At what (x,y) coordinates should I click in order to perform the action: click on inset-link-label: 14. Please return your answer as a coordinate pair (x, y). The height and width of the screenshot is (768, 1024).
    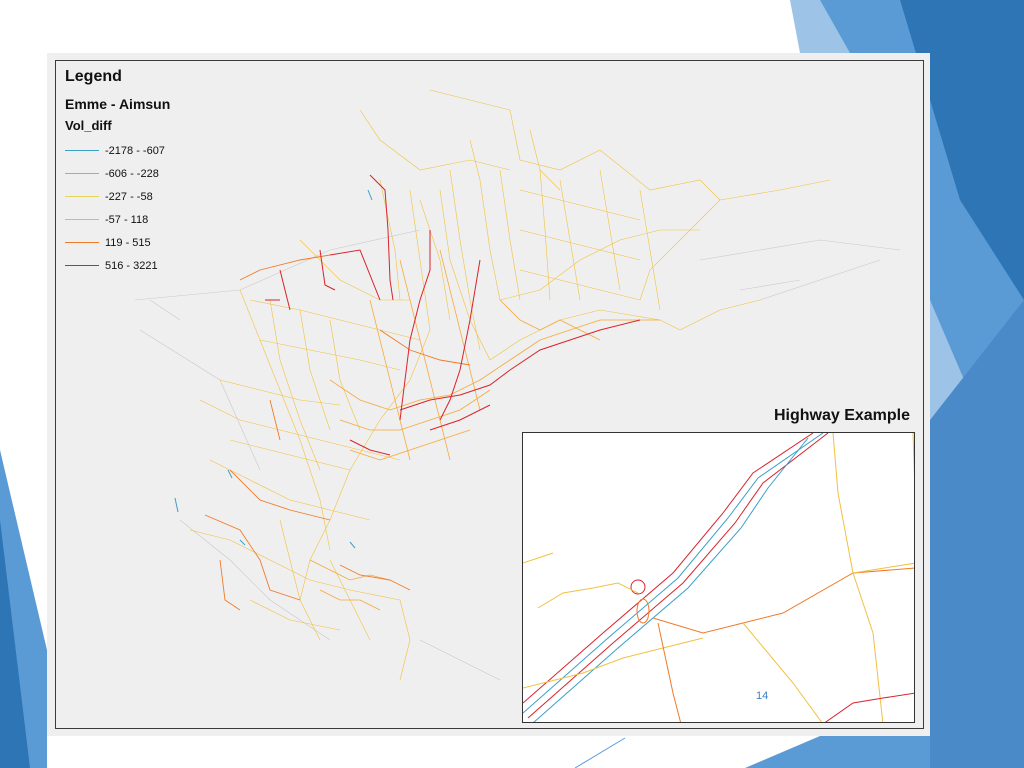
    Looking at the image, I should click on (762, 696).